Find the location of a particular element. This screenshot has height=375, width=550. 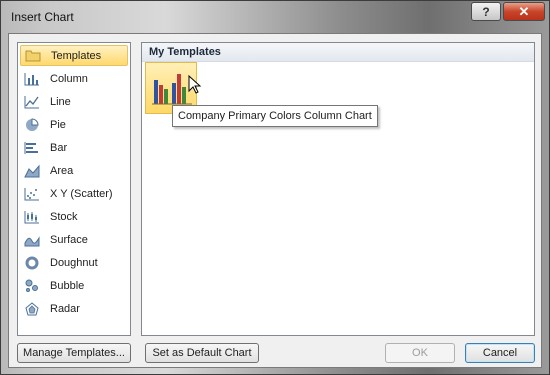

bar-chart-icon is located at coordinates (32, 148).